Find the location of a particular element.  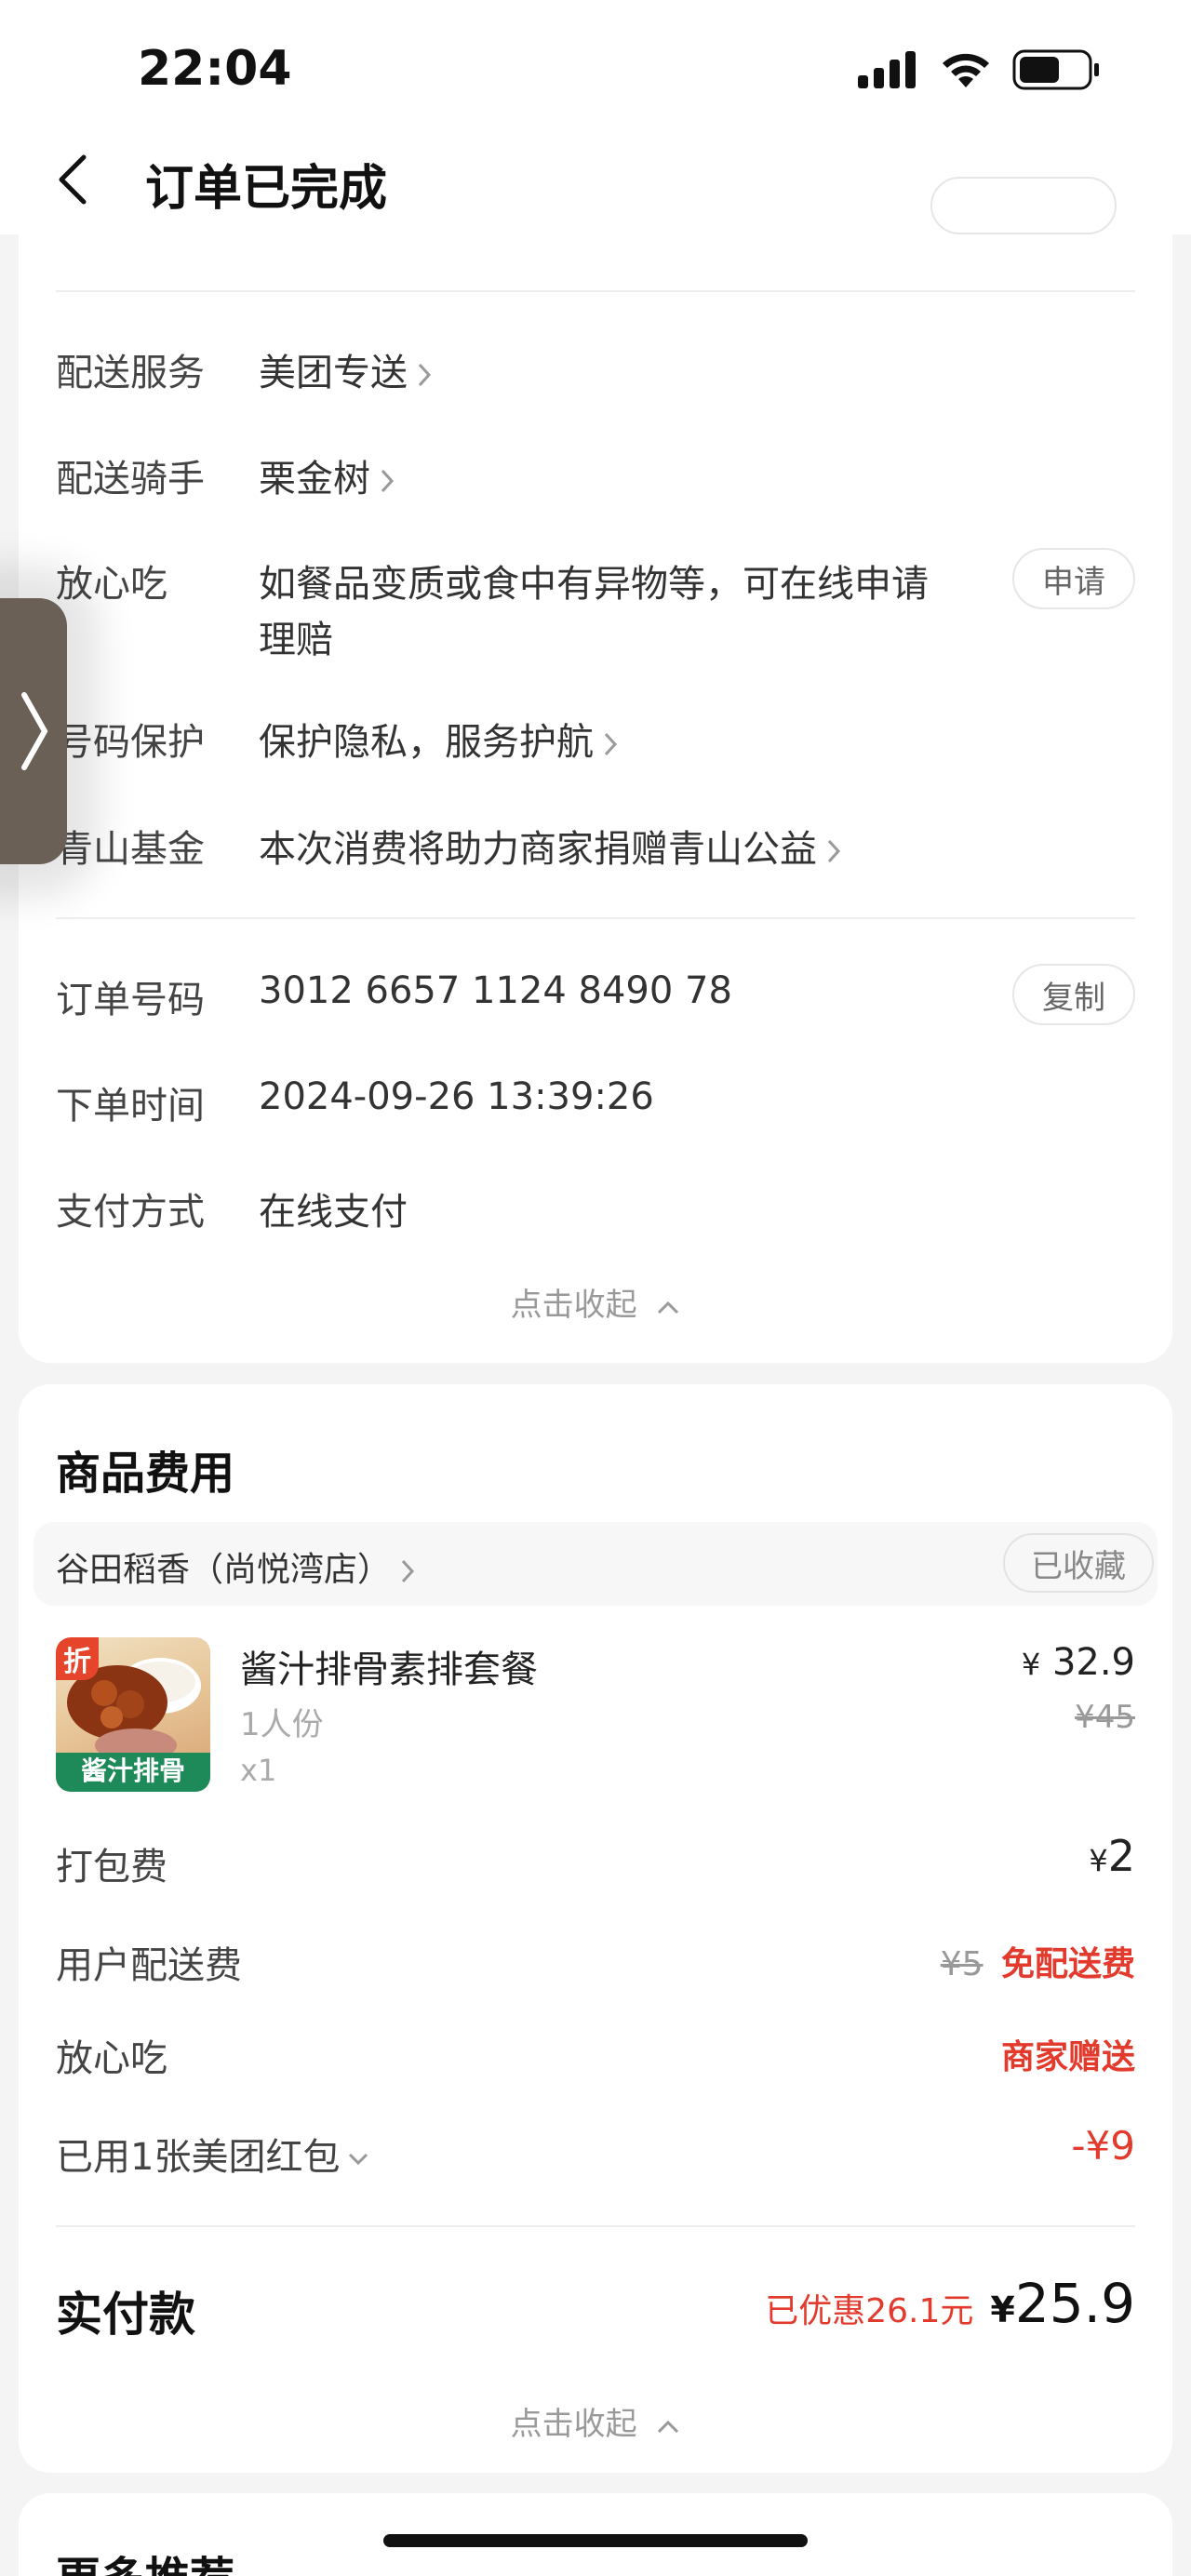

partial-pill is located at coordinates (1023, 205).